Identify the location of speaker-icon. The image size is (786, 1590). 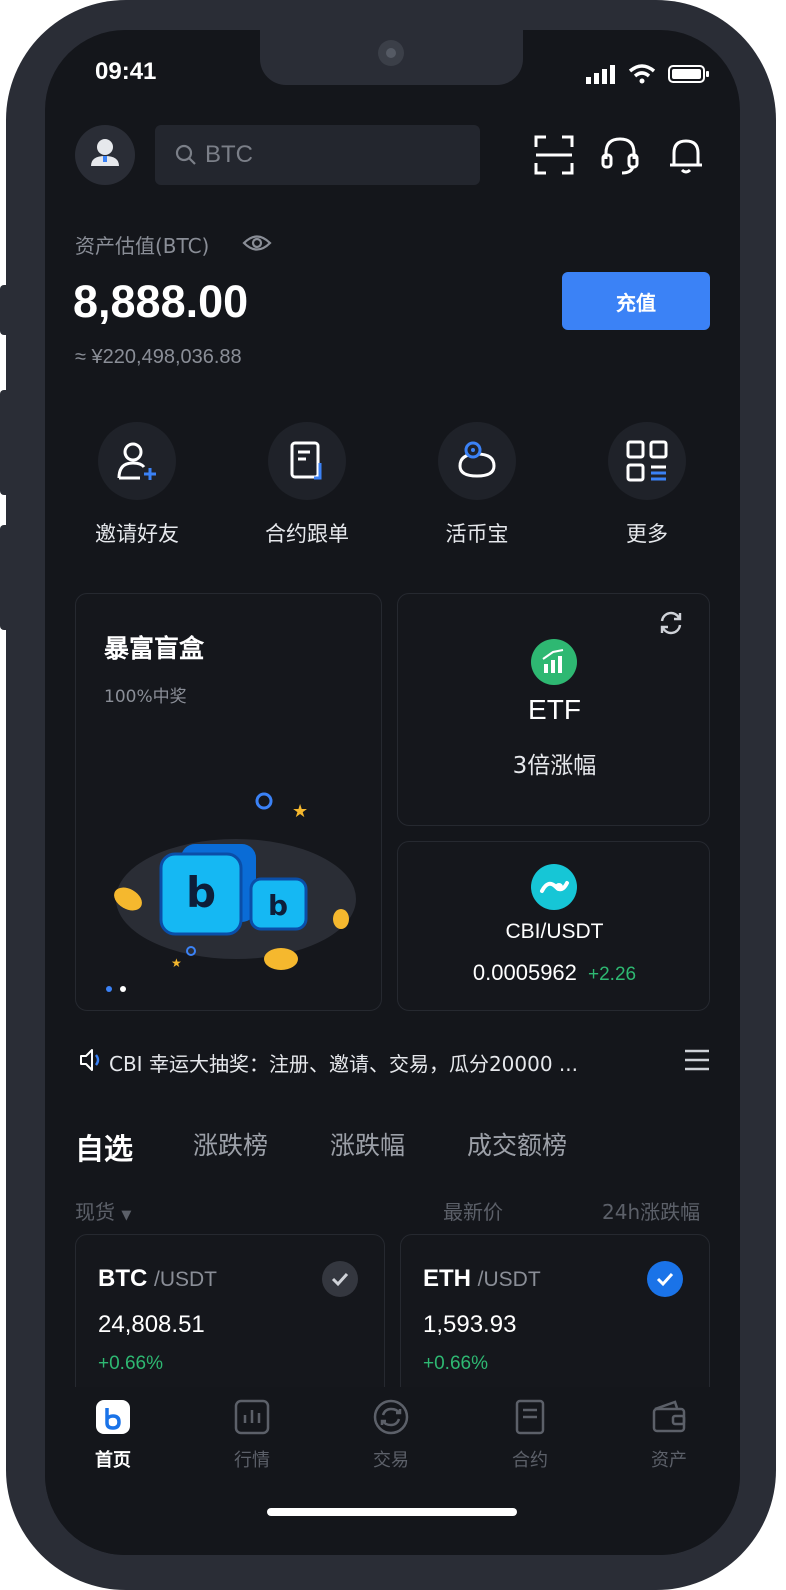
(90, 1060).